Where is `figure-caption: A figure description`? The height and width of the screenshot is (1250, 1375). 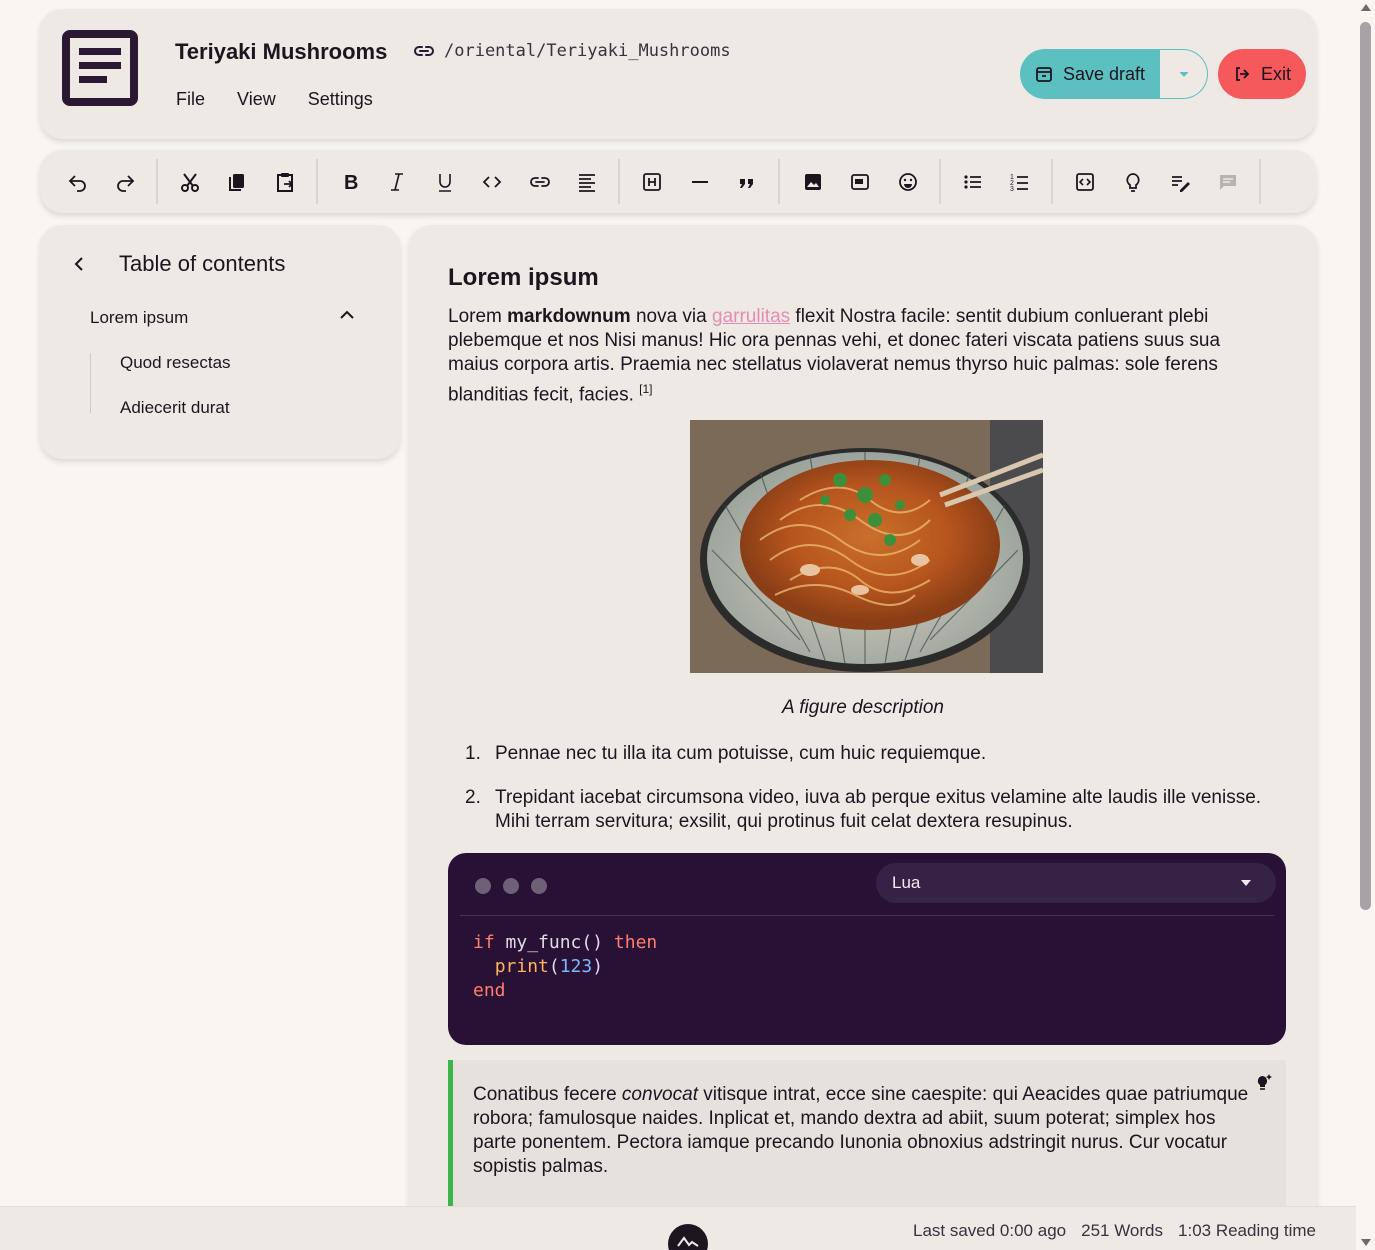
figure-caption: A figure description is located at coordinates (863, 707).